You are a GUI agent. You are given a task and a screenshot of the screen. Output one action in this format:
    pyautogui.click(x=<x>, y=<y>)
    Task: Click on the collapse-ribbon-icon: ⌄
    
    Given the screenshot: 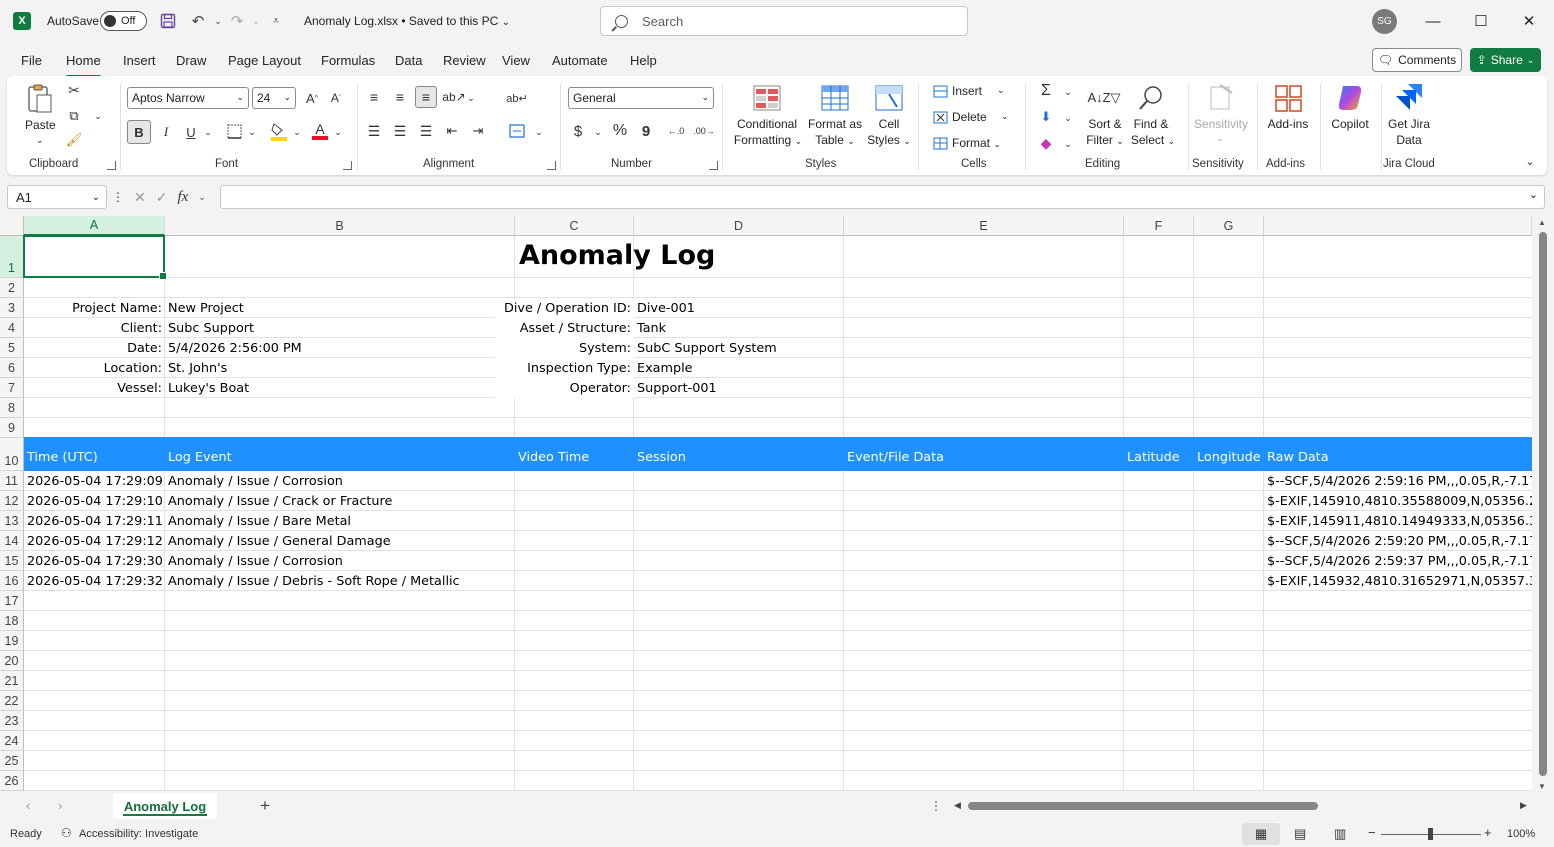 What is the action you would take?
    pyautogui.click(x=1530, y=161)
    